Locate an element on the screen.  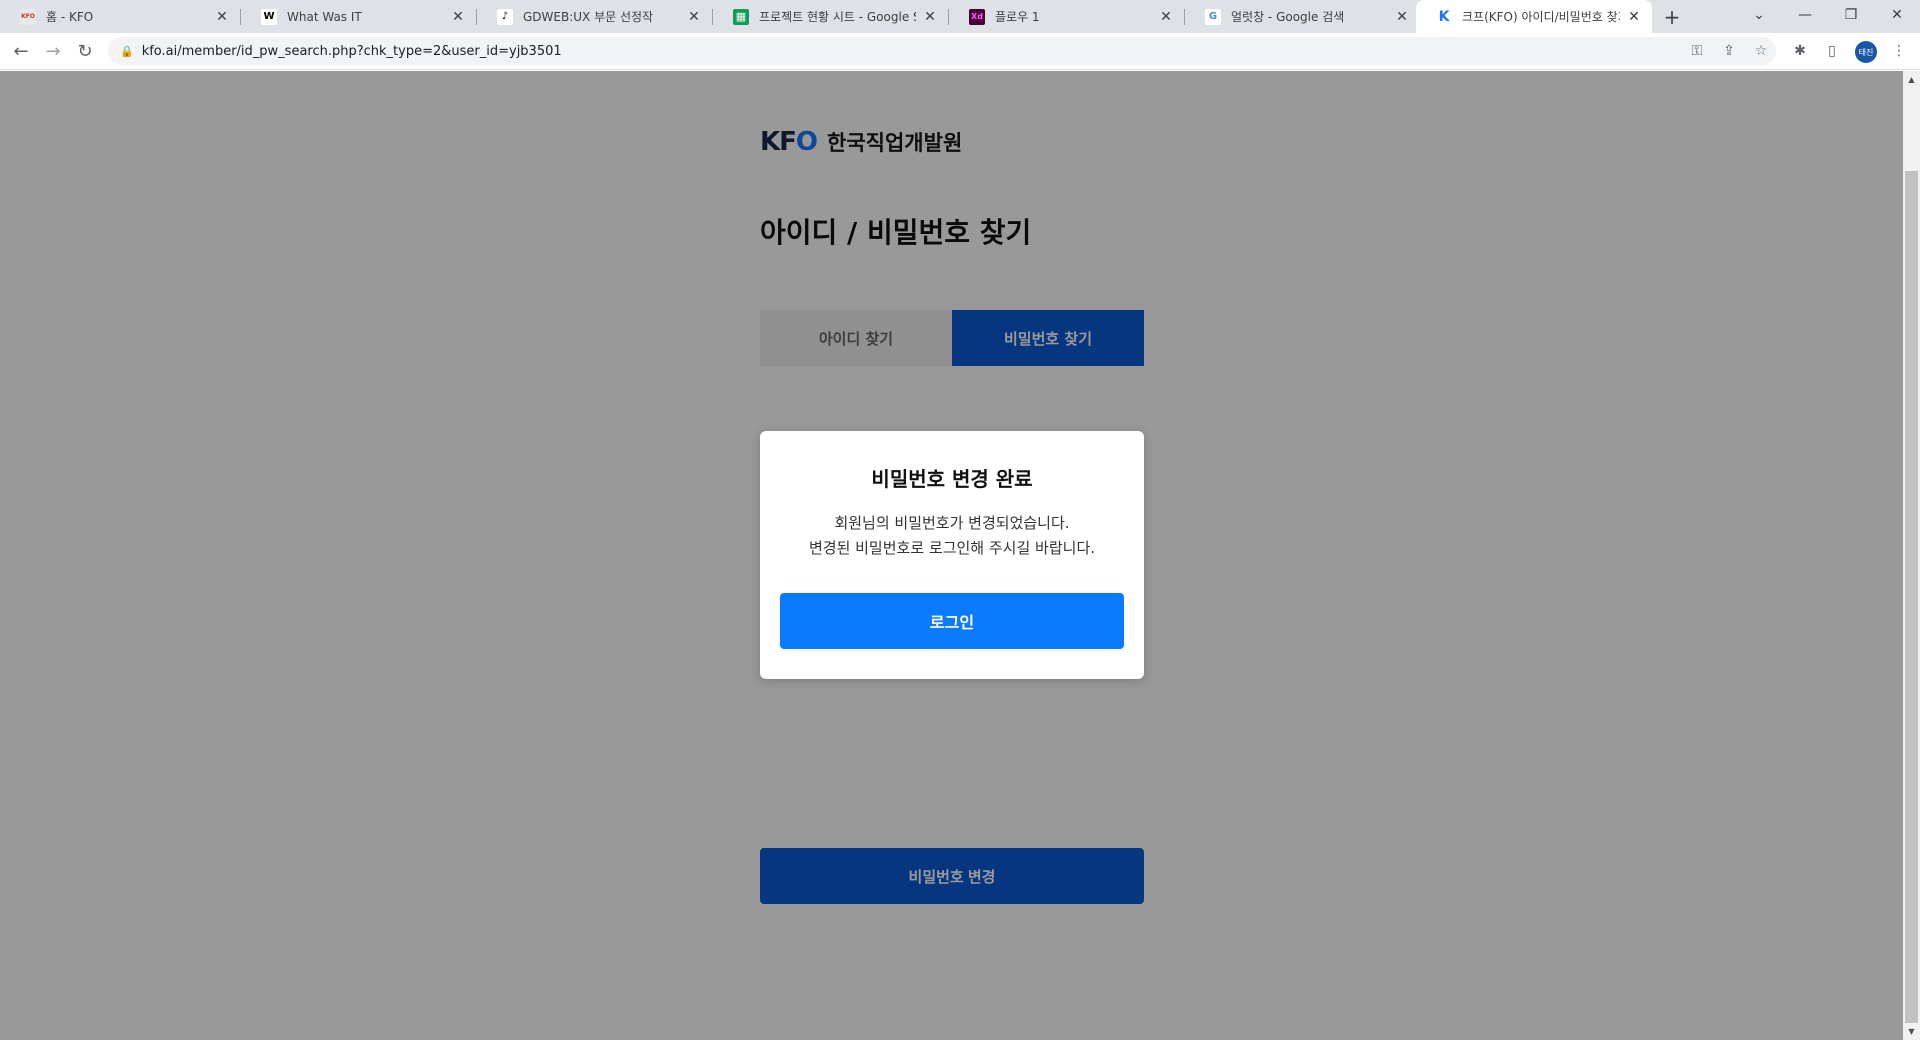
reload-icon: ↻ is located at coordinates (85, 51).